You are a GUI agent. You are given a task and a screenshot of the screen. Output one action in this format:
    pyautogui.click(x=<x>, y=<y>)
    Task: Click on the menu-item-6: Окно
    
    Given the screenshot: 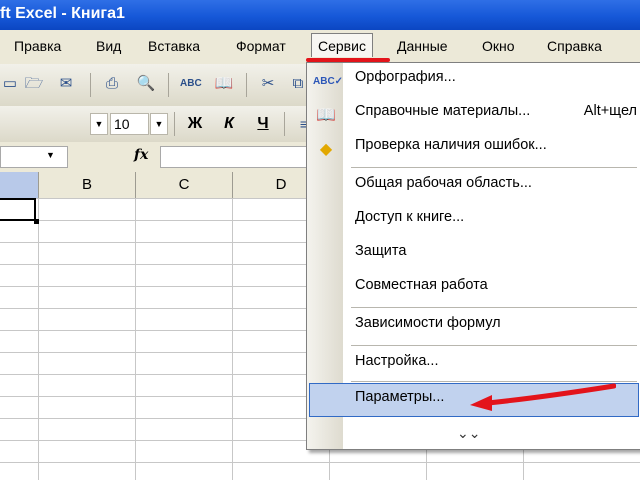 What is the action you would take?
    pyautogui.click(x=498, y=46)
    